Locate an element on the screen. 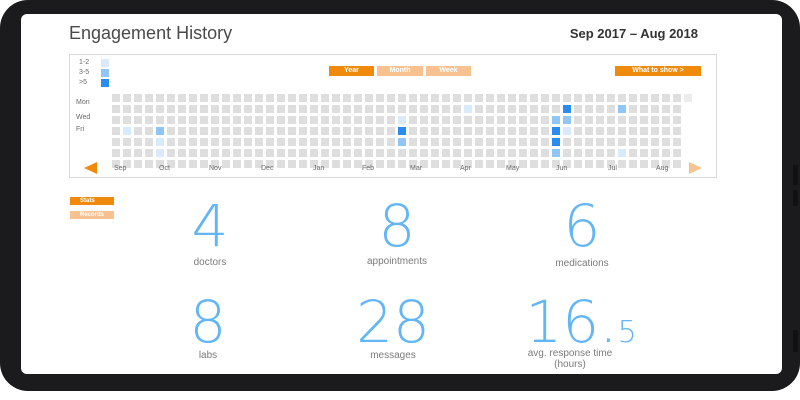 Image resolution: width=800 pixels, height=400 pixels. month-label-oct: Oct is located at coordinates (164, 168).